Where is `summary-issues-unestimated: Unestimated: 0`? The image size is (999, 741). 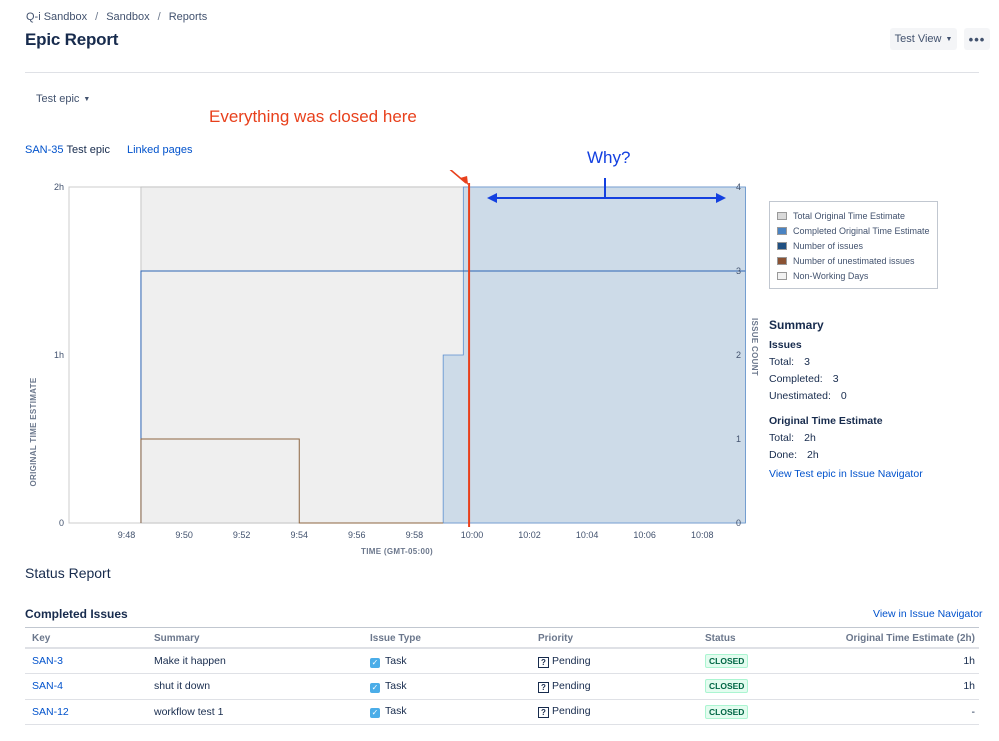
summary-issues-unestimated: Unestimated: 0 is located at coordinates (874, 398).